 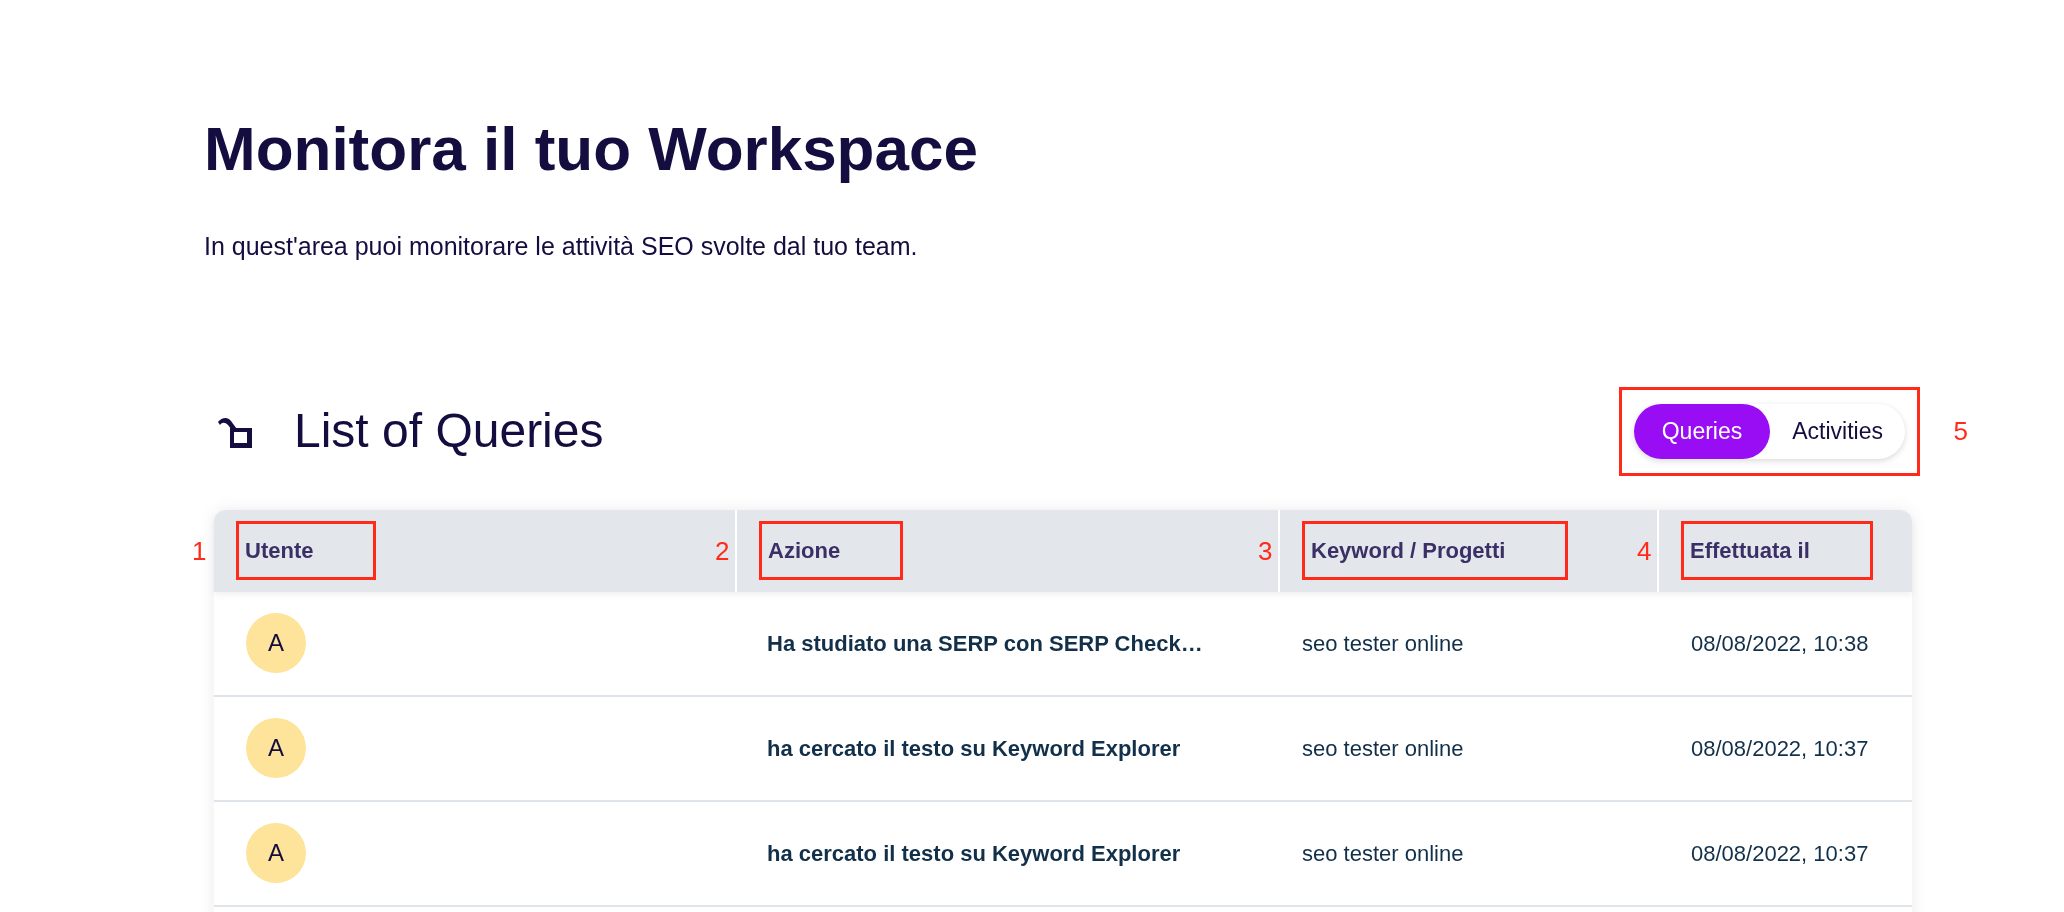 I want to click on annotation-number: 1, so click(x=199, y=550).